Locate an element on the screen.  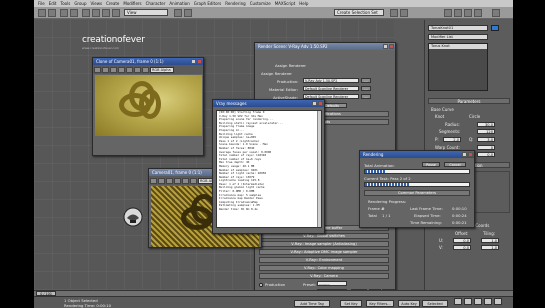
warp-count-spinner: 0 is located at coordinates (486, 147).